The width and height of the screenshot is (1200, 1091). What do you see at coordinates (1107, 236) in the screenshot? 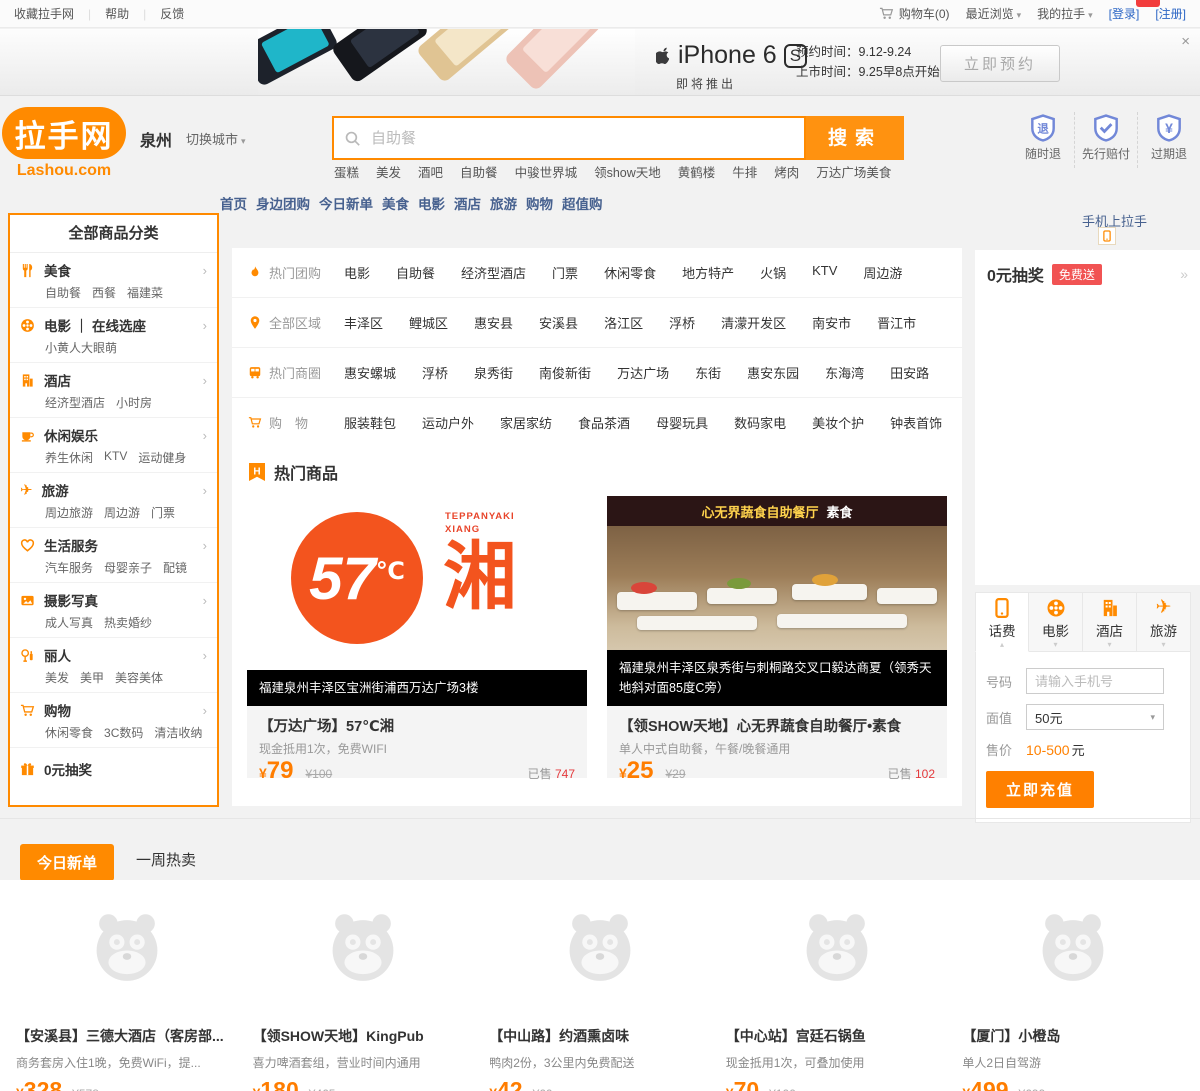
I see `mobile-phone-icon` at bounding box center [1107, 236].